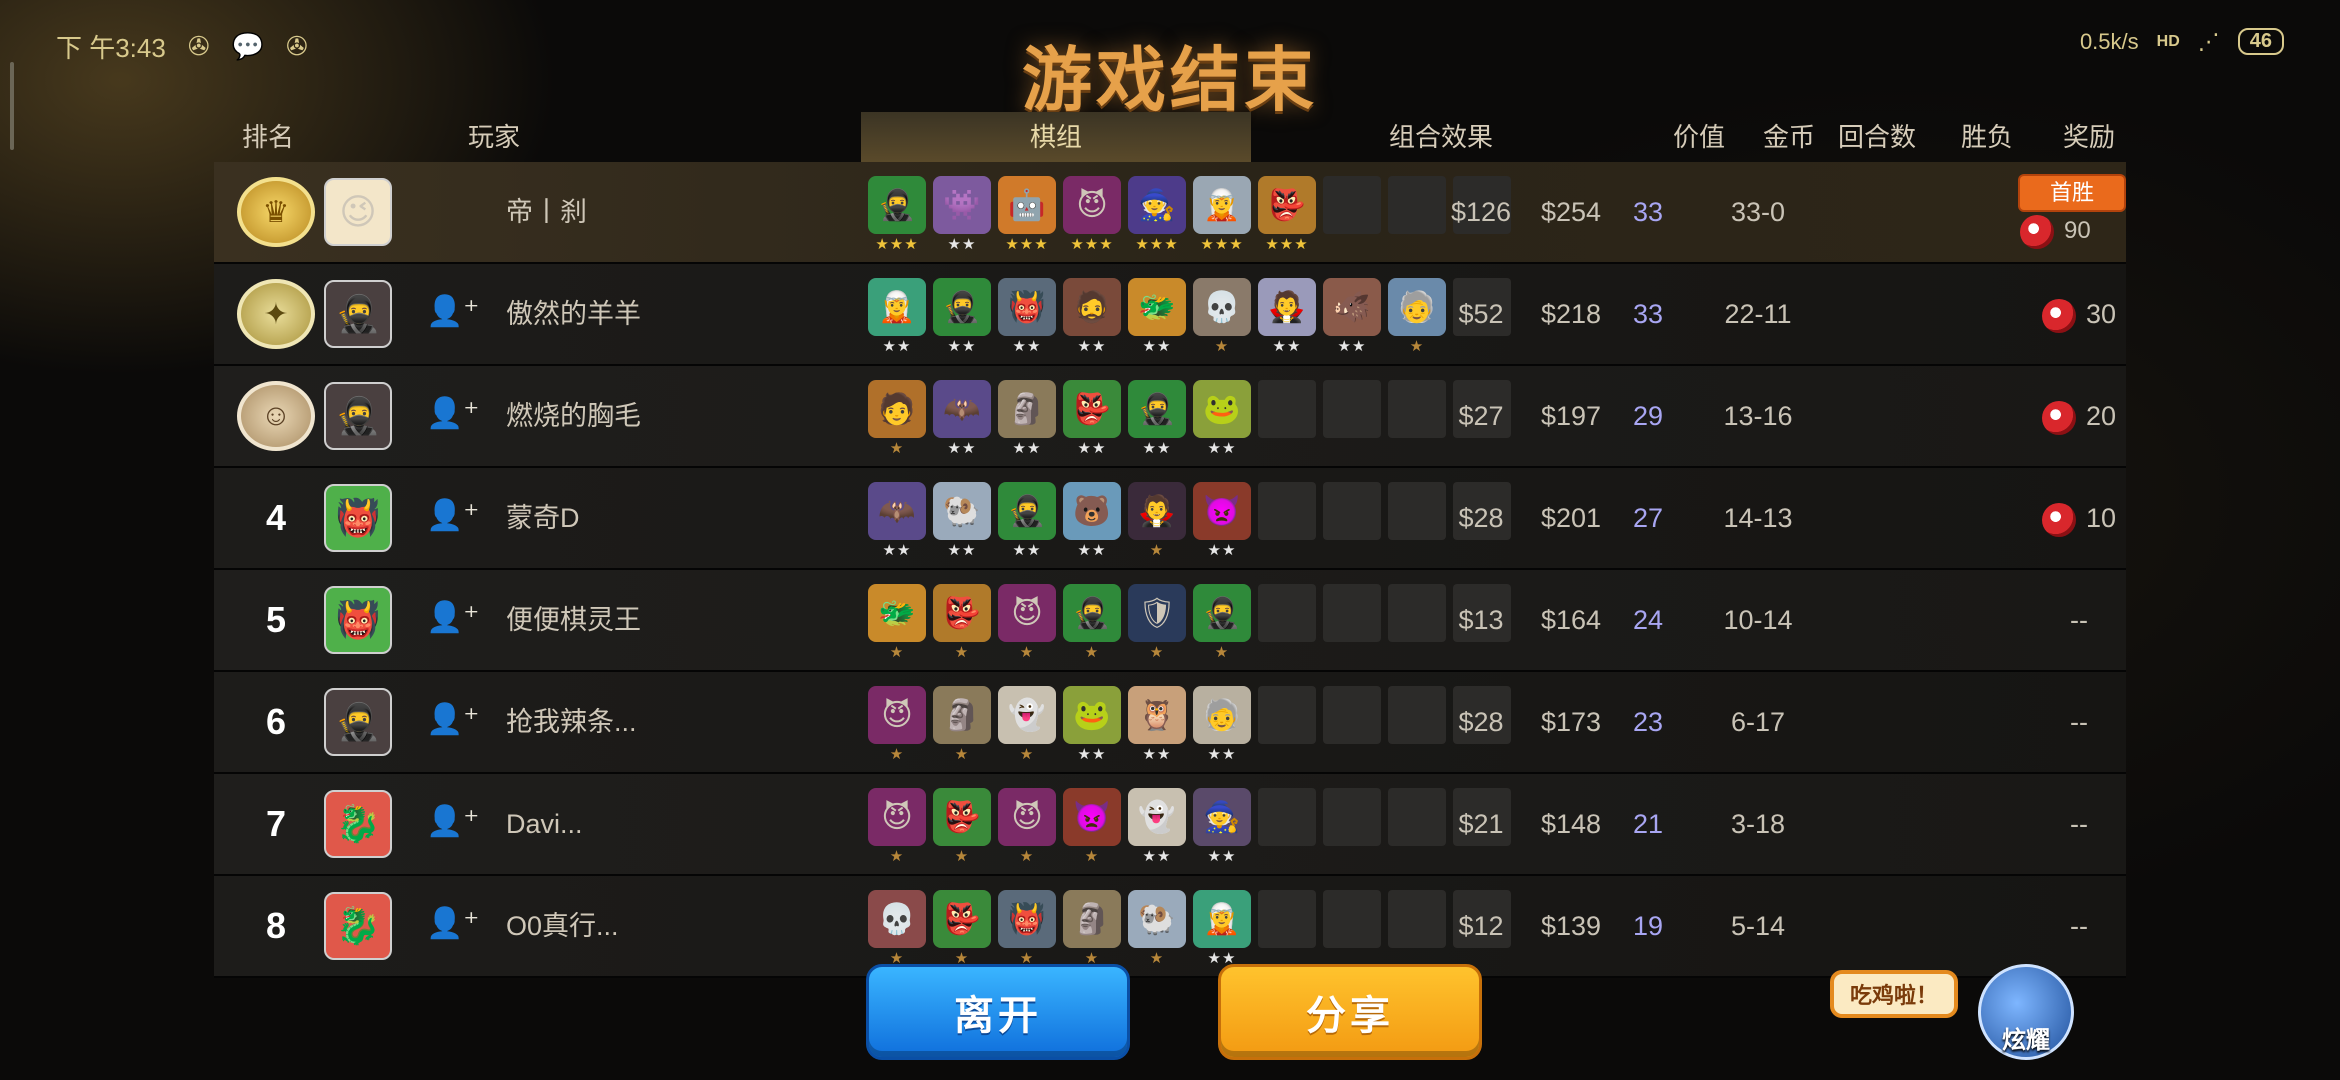 The image size is (2340, 1080). Describe the element at coordinates (1222, 520) in the screenshot. I see `chess-piece: 👿 ★★` at that location.